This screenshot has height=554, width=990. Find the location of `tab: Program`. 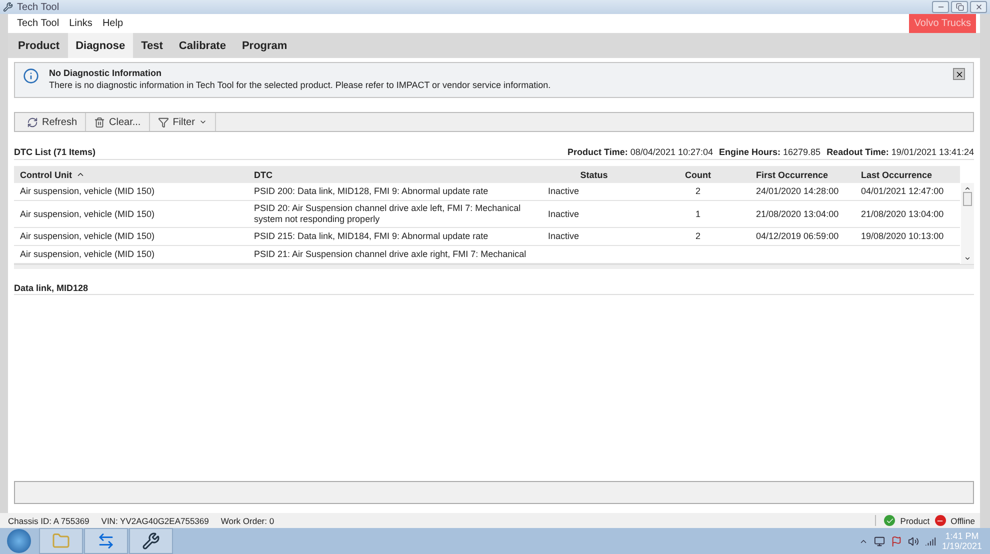

tab: Program is located at coordinates (265, 45).